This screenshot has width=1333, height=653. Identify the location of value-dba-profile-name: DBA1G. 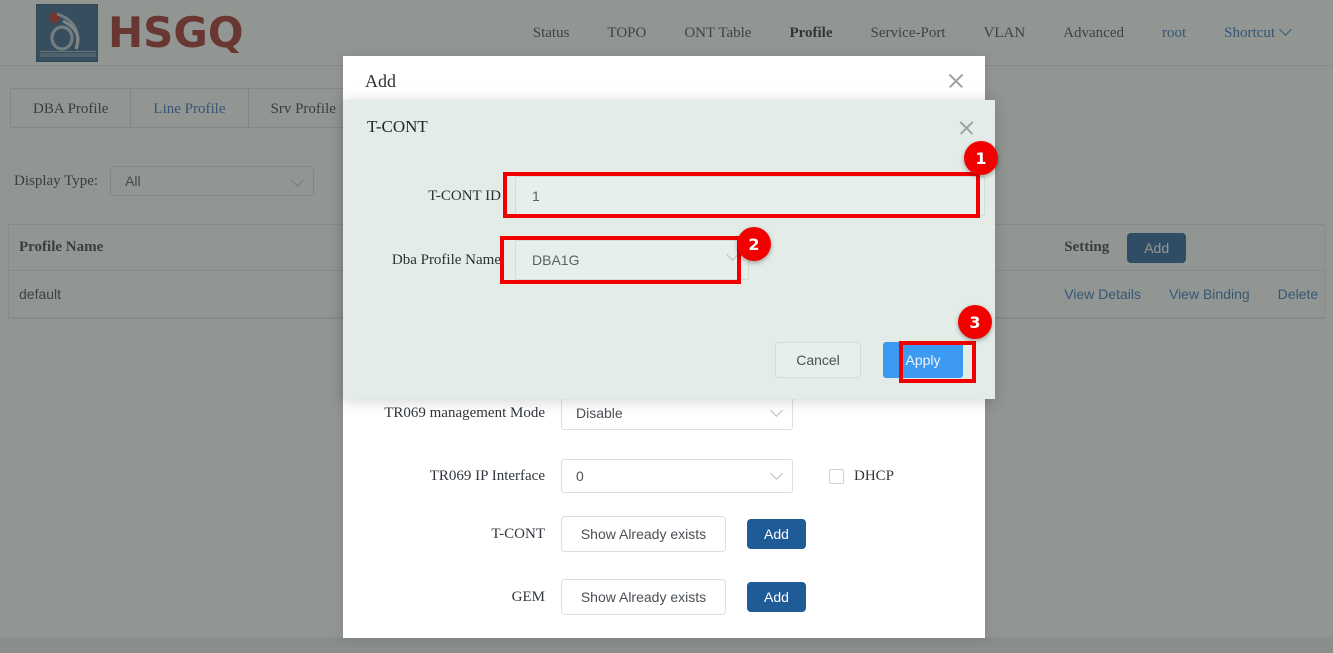
(556, 260).